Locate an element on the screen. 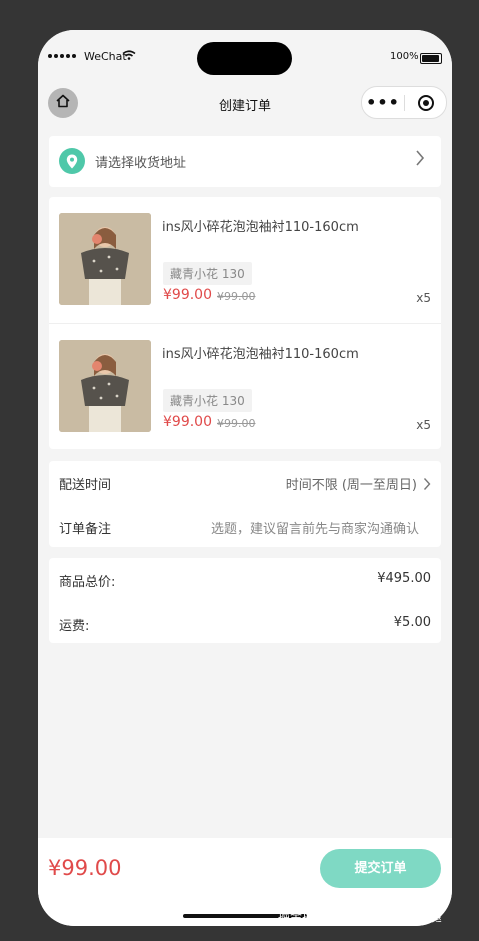 The height and width of the screenshot is (941, 479). carrier-label: WeChat is located at coordinates (105, 56).